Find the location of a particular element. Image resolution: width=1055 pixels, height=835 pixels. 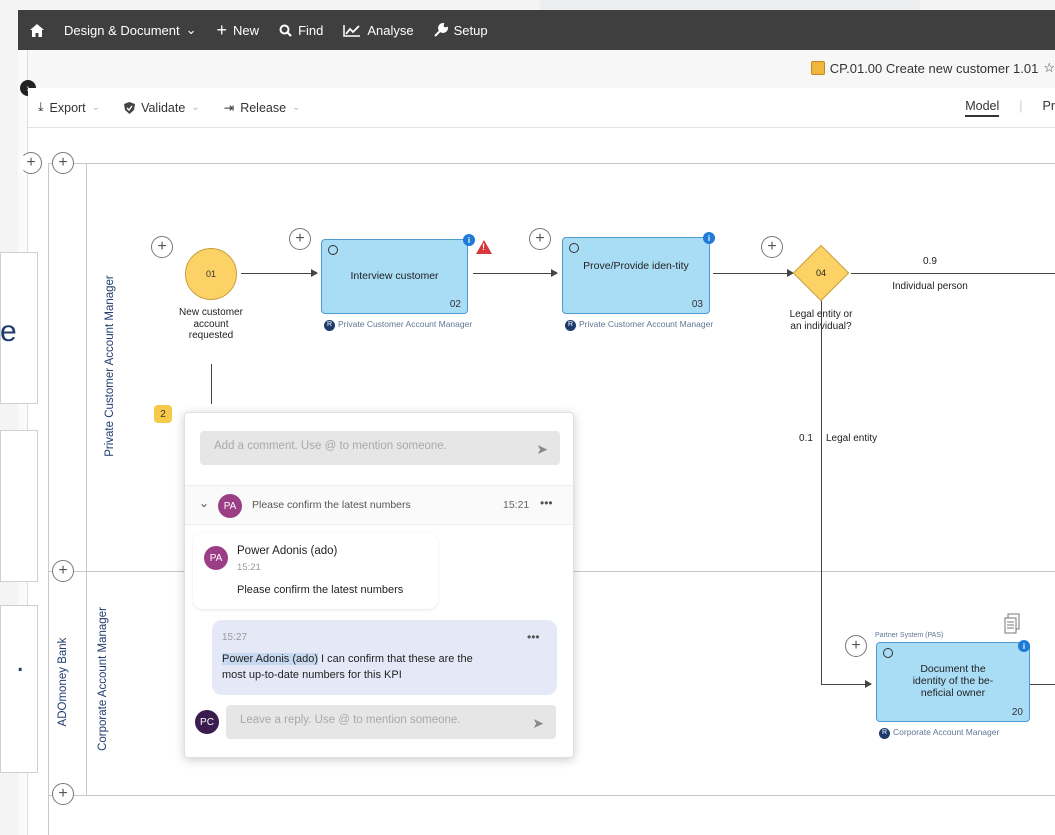

task-number: 20 is located at coordinates (1017, 712).